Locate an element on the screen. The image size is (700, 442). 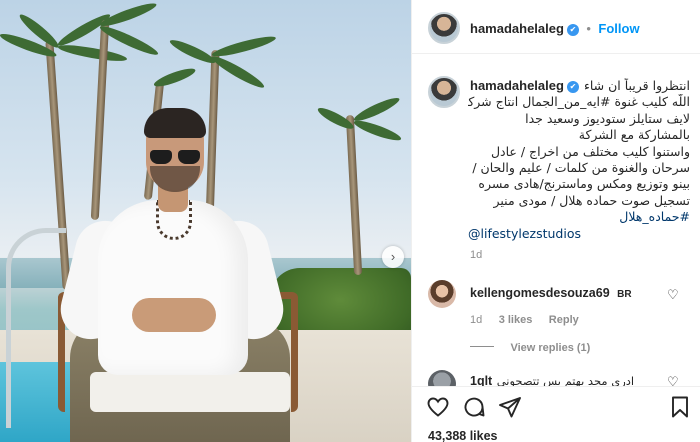
comment-like-heart-icon: ♡ is located at coordinates (673, 295).